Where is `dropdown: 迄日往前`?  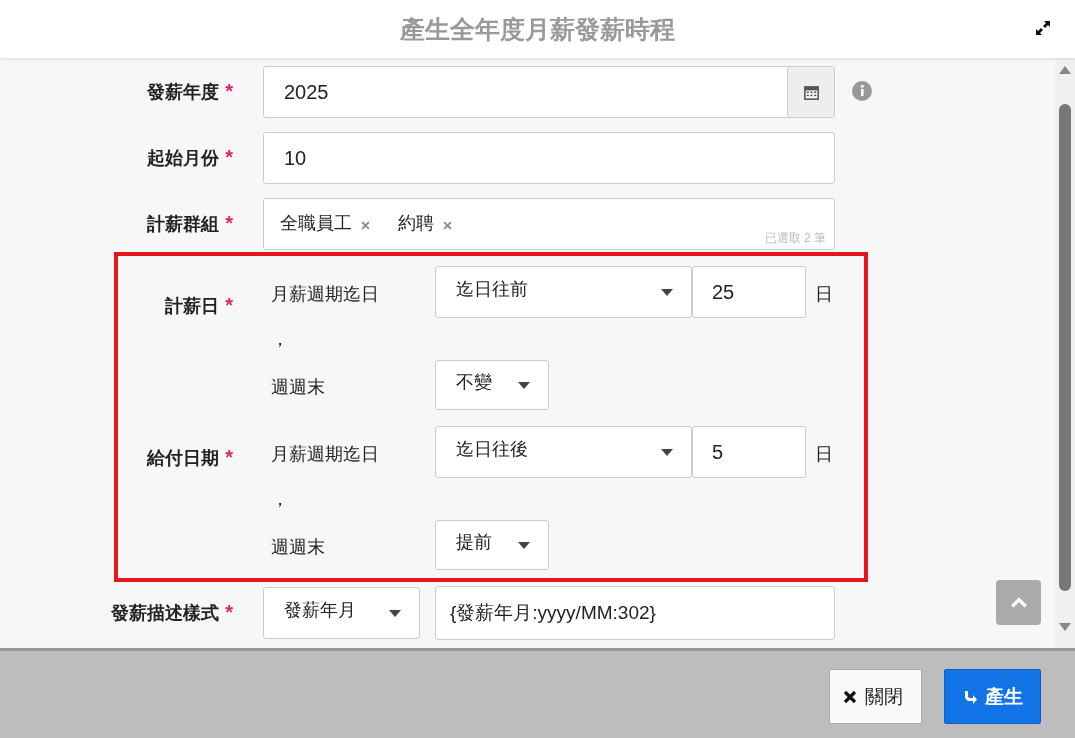 dropdown: 迄日往前 is located at coordinates (563, 292).